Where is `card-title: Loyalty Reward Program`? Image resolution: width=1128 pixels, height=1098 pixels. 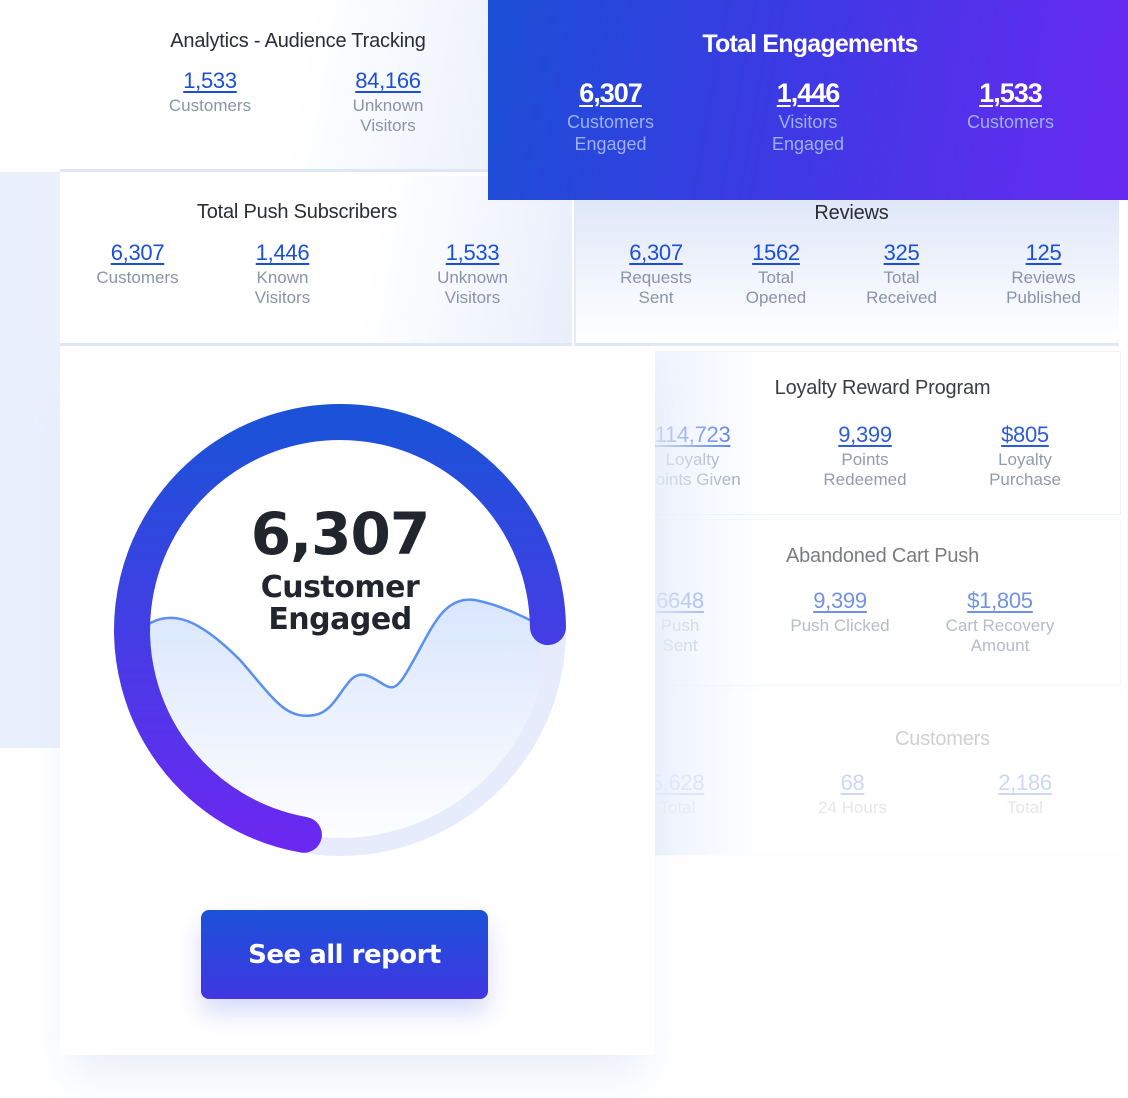
card-title: Loyalty Reward Program is located at coordinates (882, 388).